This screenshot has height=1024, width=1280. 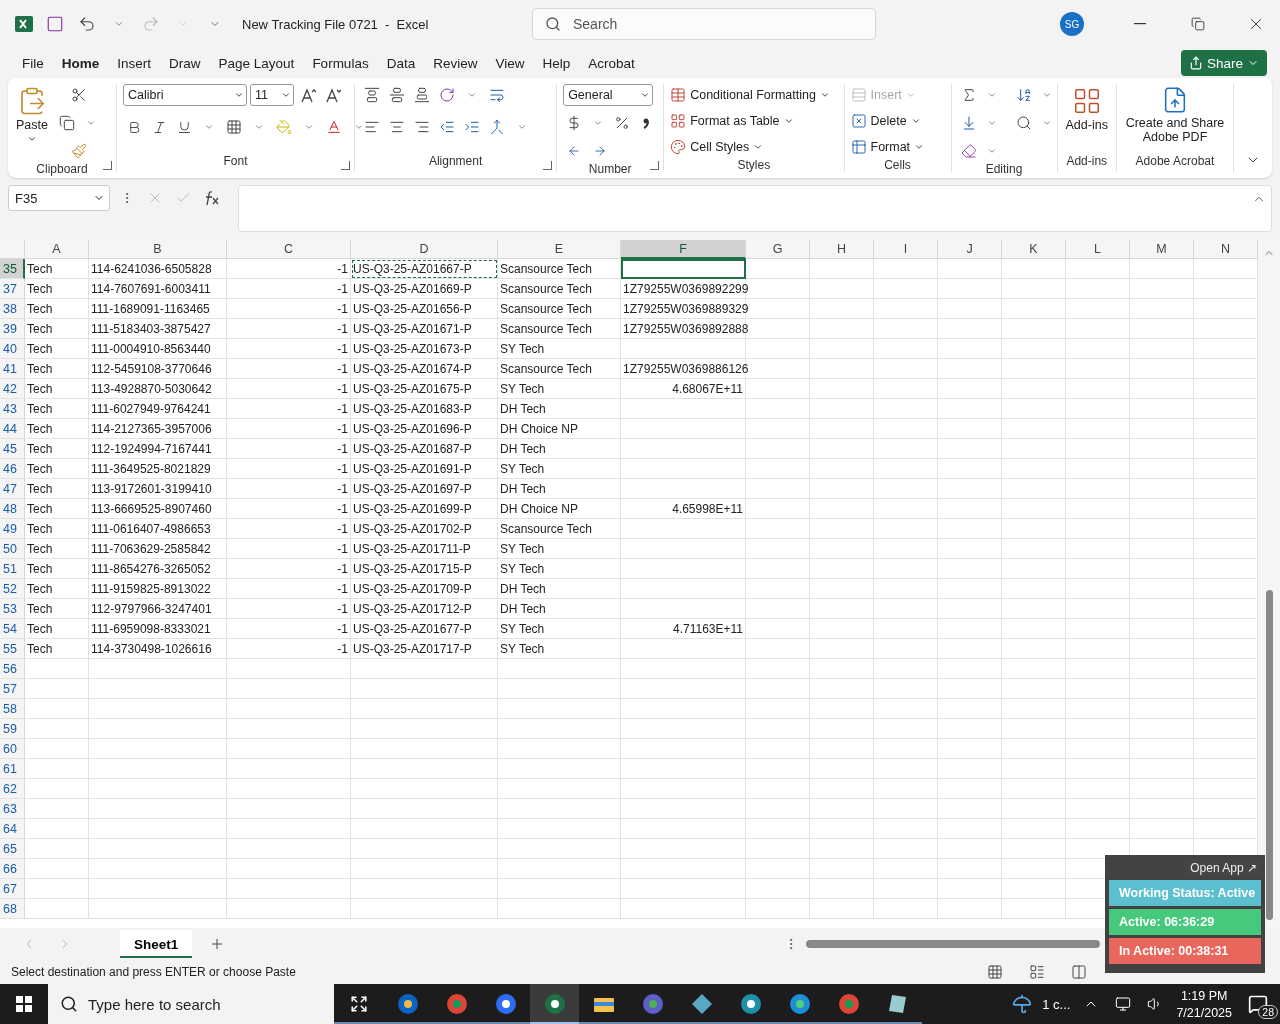 I want to click on ribbon-tab: Data, so click(x=401, y=63).